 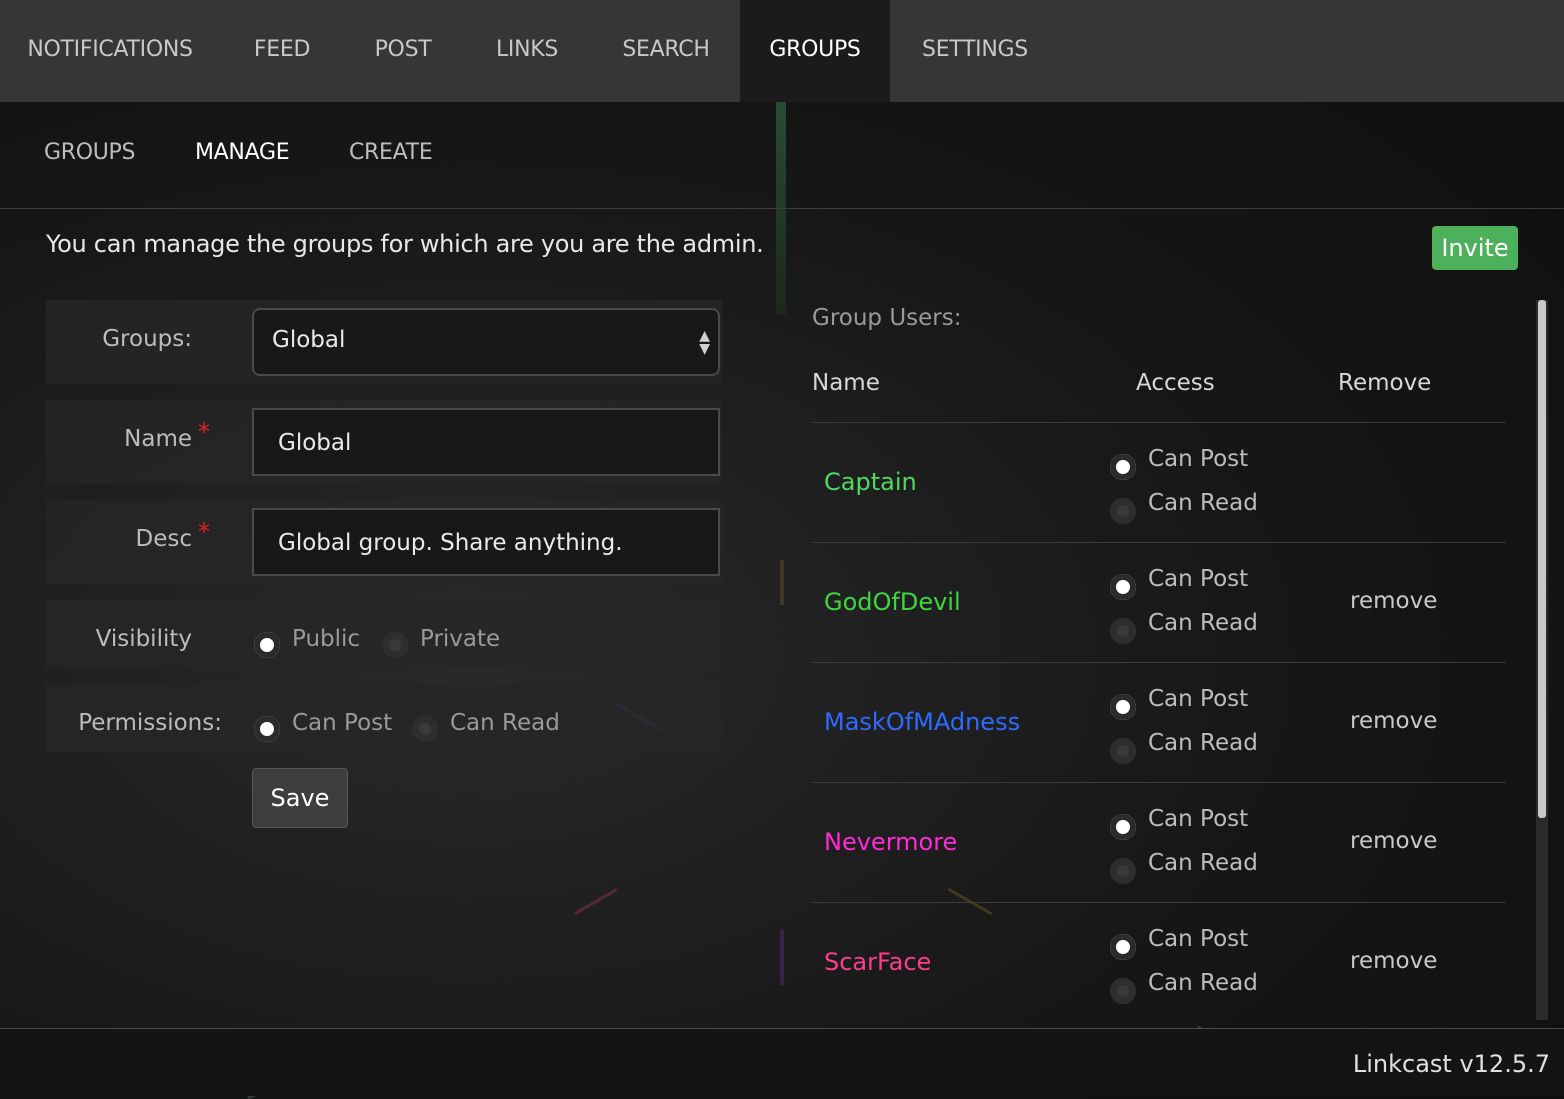 What do you see at coordinates (315, 443) in the screenshot?
I see `name-field-value: Global` at bounding box center [315, 443].